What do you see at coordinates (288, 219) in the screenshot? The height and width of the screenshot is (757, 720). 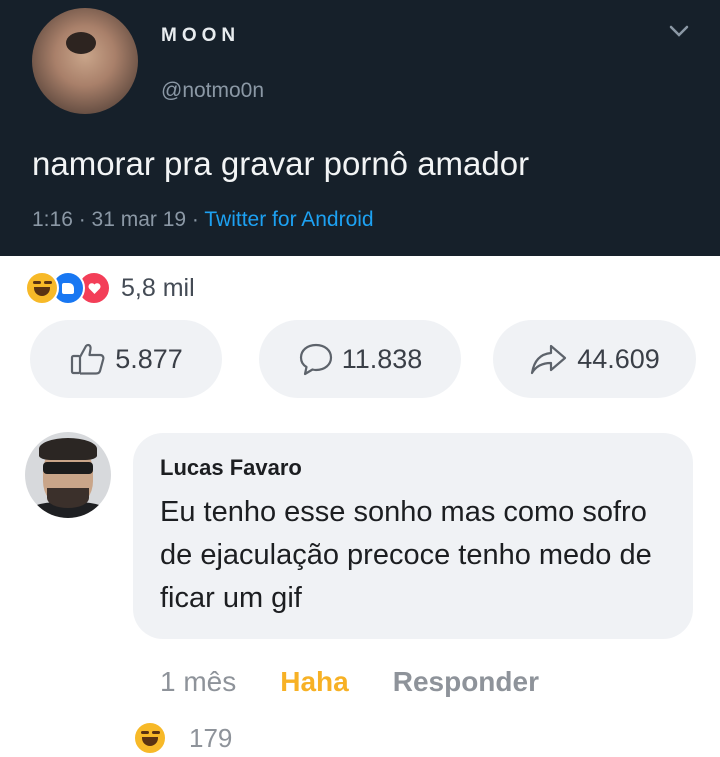 I see `tweet-source-link: Twitter for Android` at bounding box center [288, 219].